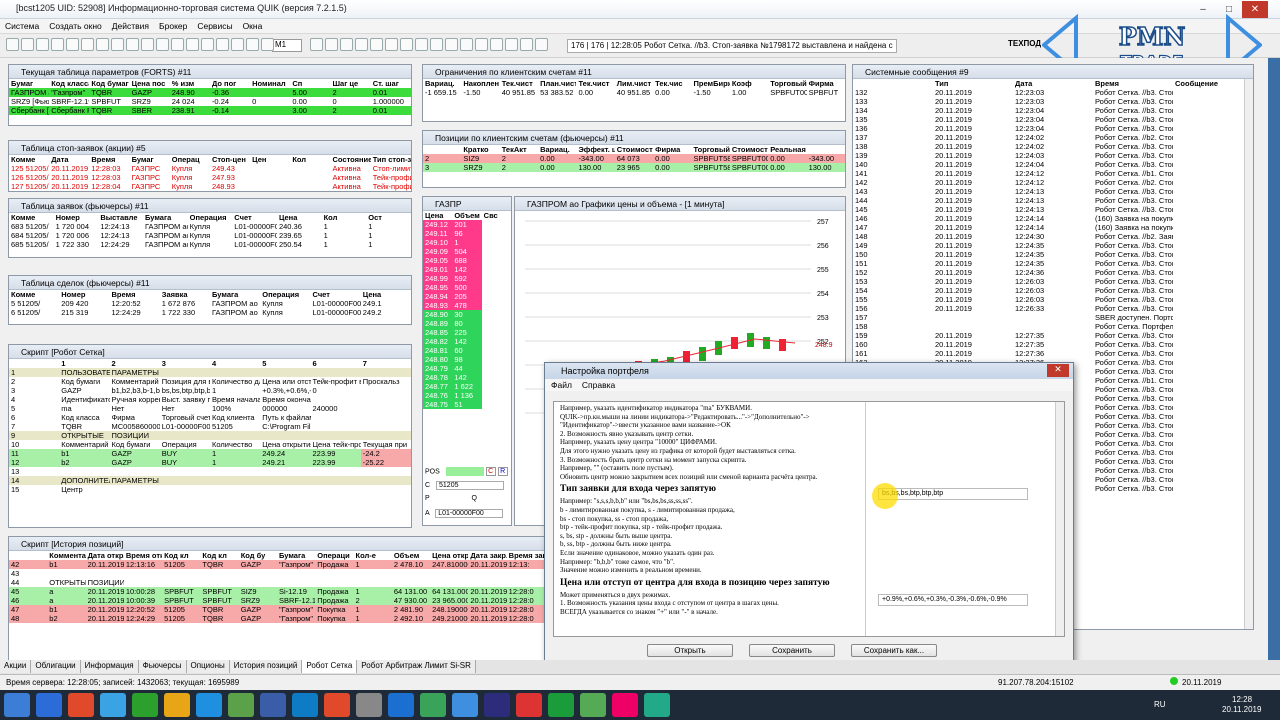 The width and height of the screenshot is (1280, 720). What do you see at coordinates (210, 480) in the screenshot?
I see `script-row: 14 ДОПОЛНИТЕЛ ПАРАМЕТРЫ` at bounding box center [210, 480].